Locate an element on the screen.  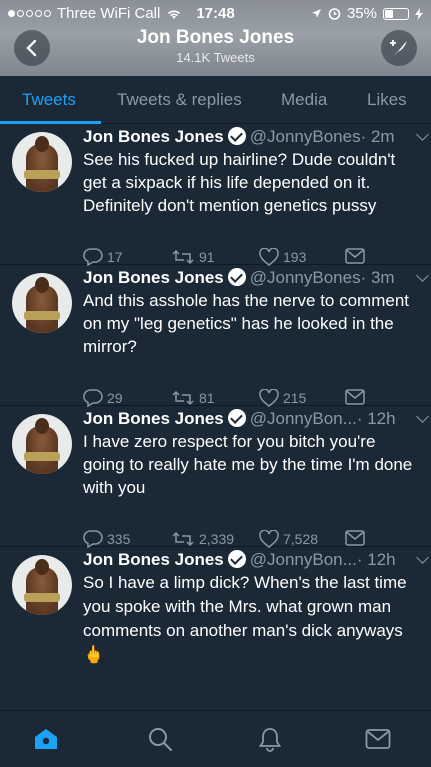
compose-tweet-button is located at coordinates (399, 48).